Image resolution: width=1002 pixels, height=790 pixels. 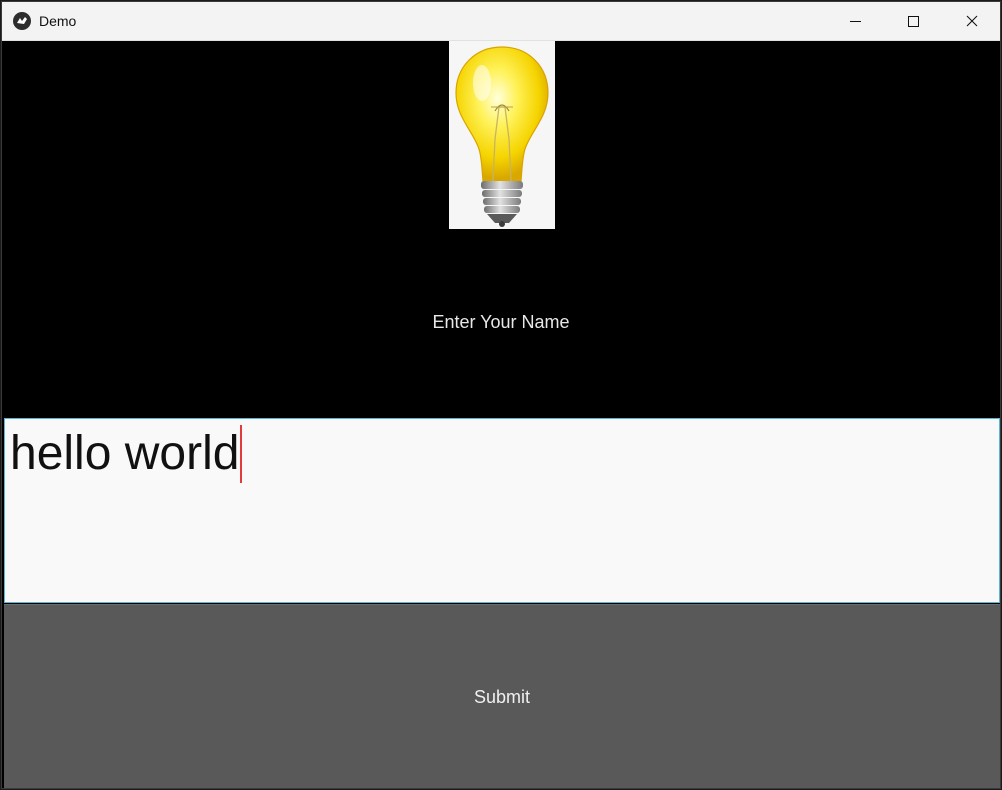 I want to click on minimize-icon, so click(x=855, y=21).